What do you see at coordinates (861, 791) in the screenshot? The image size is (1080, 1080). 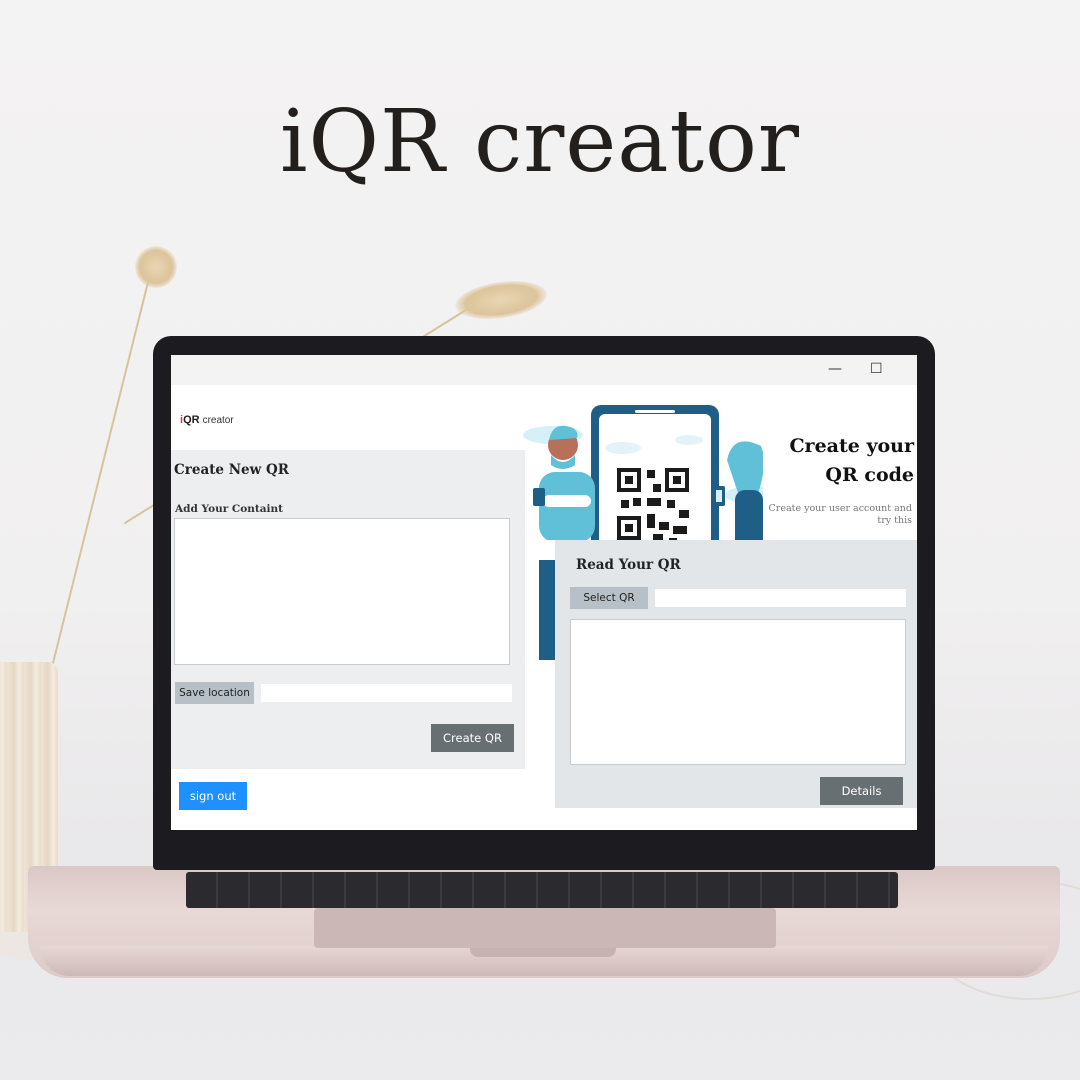 I see `details-button: Details` at bounding box center [861, 791].